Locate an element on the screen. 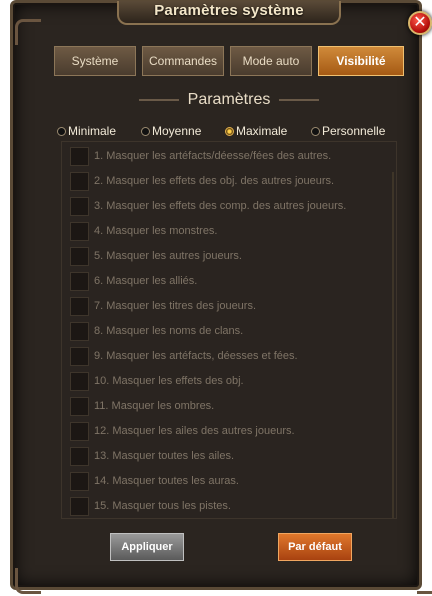 Image resolution: width=432 pixels, height=596 pixels. mode-option-personnelle: Personnelle is located at coordinates (348, 131).